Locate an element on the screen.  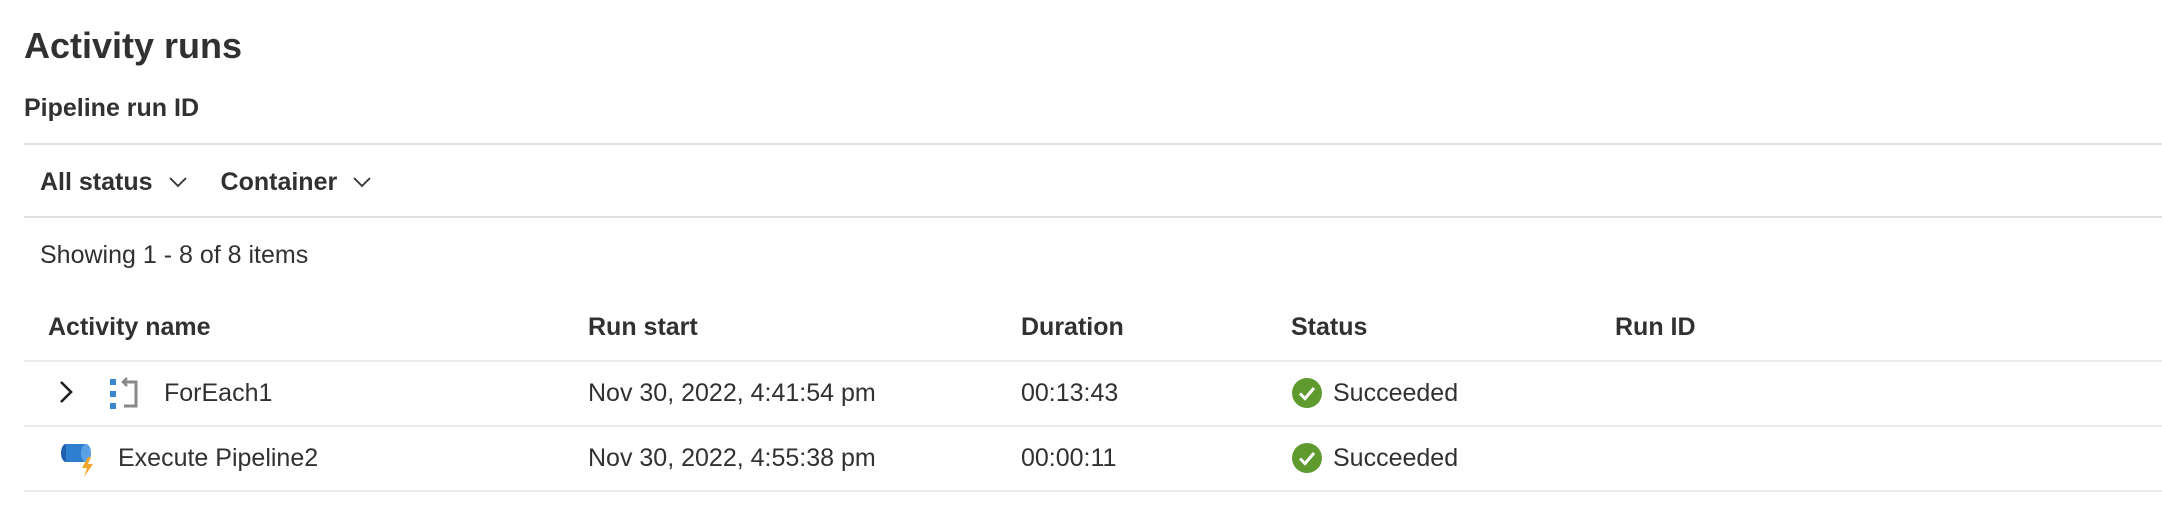
run-start-cell: Nov 30, 2022, 4:41:54 pm is located at coordinates (732, 393).